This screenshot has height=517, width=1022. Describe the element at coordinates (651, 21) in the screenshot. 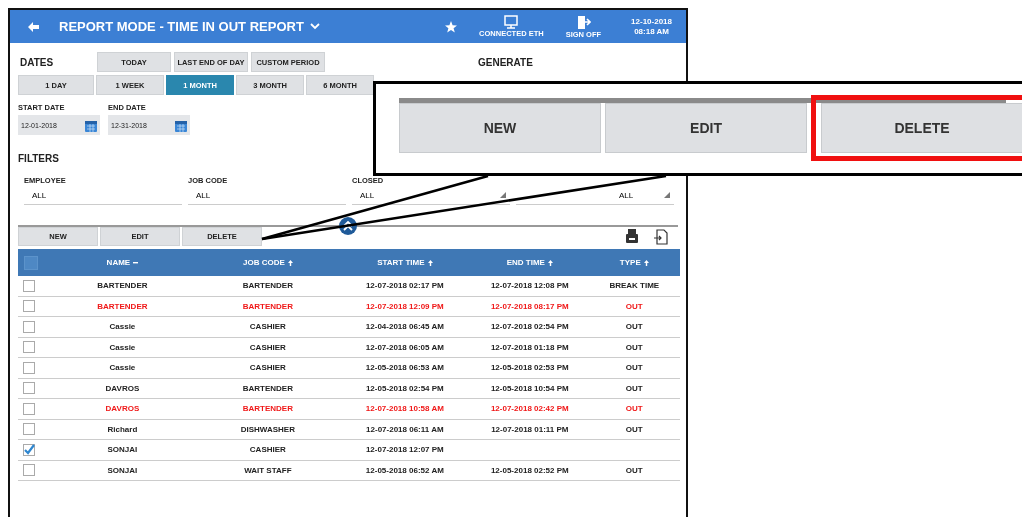

I see `date-text: 12-10-2018` at that location.